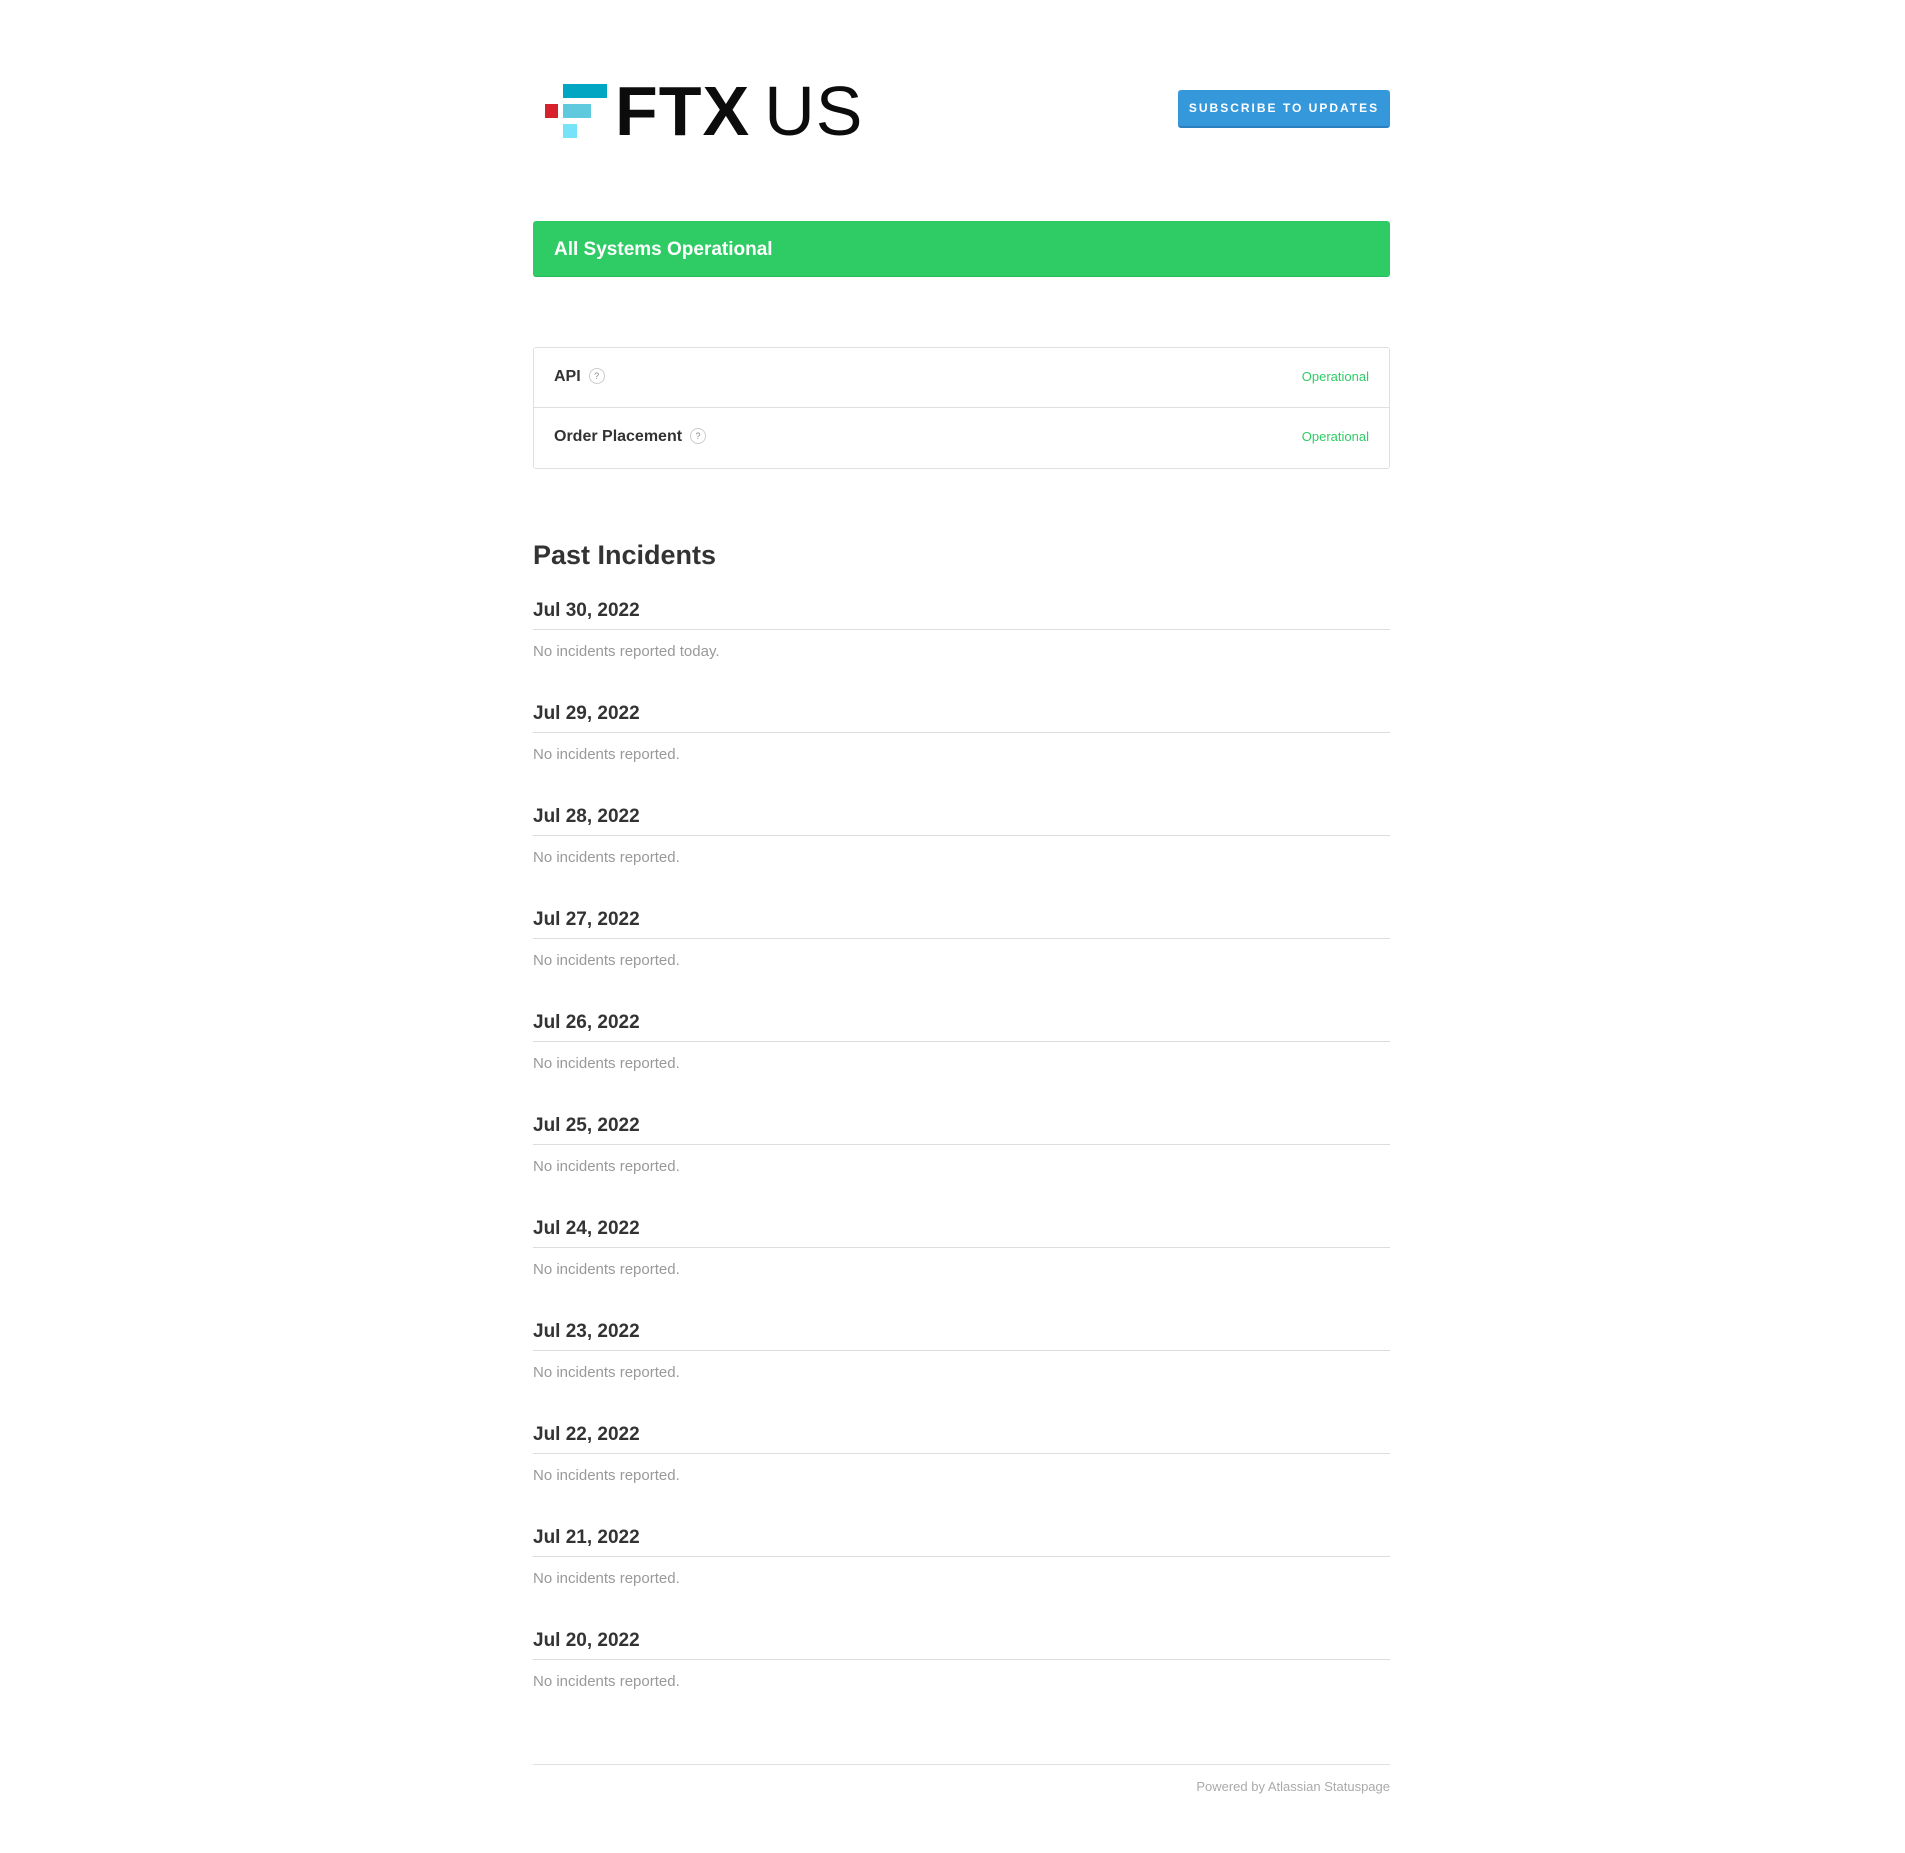  I want to click on past-incidents-title: Past Incidents, so click(625, 555).